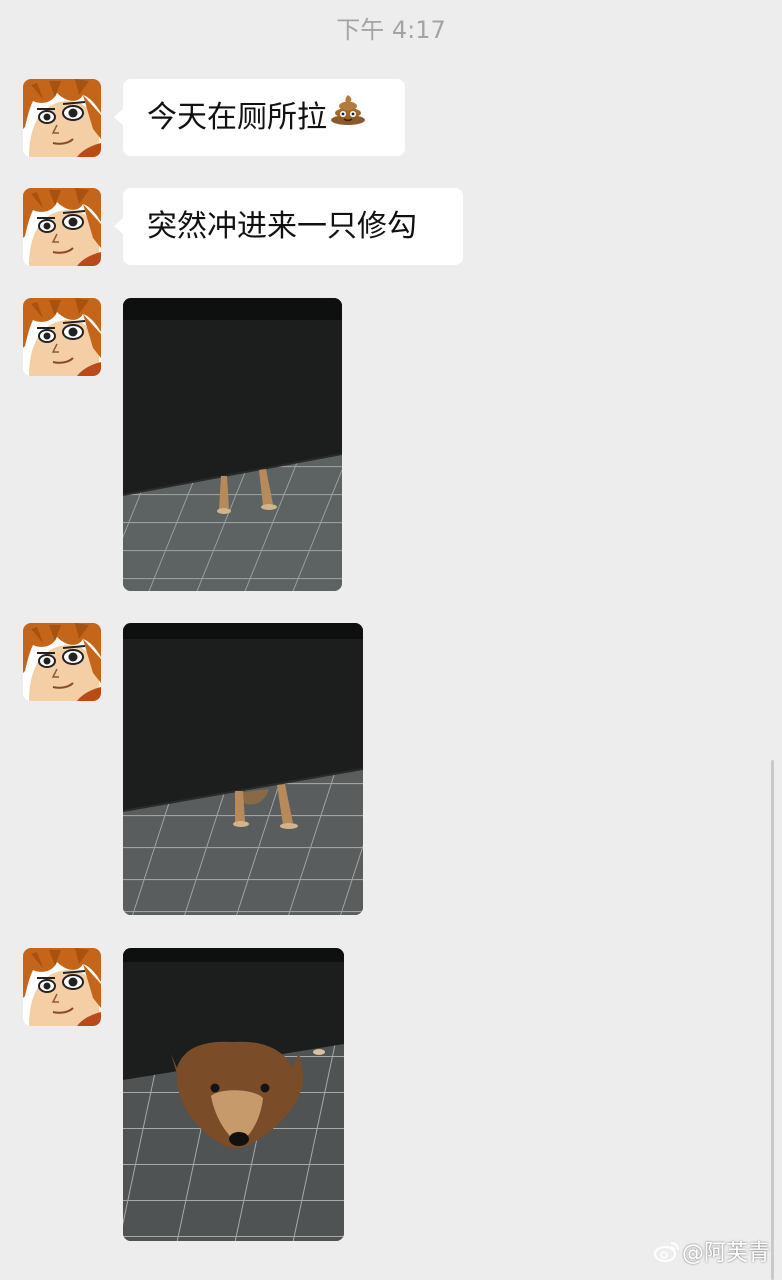 Image resolution: width=782 pixels, height=1280 pixels. I want to click on message-text: 突然冲进来一只修勾, so click(282, 226).